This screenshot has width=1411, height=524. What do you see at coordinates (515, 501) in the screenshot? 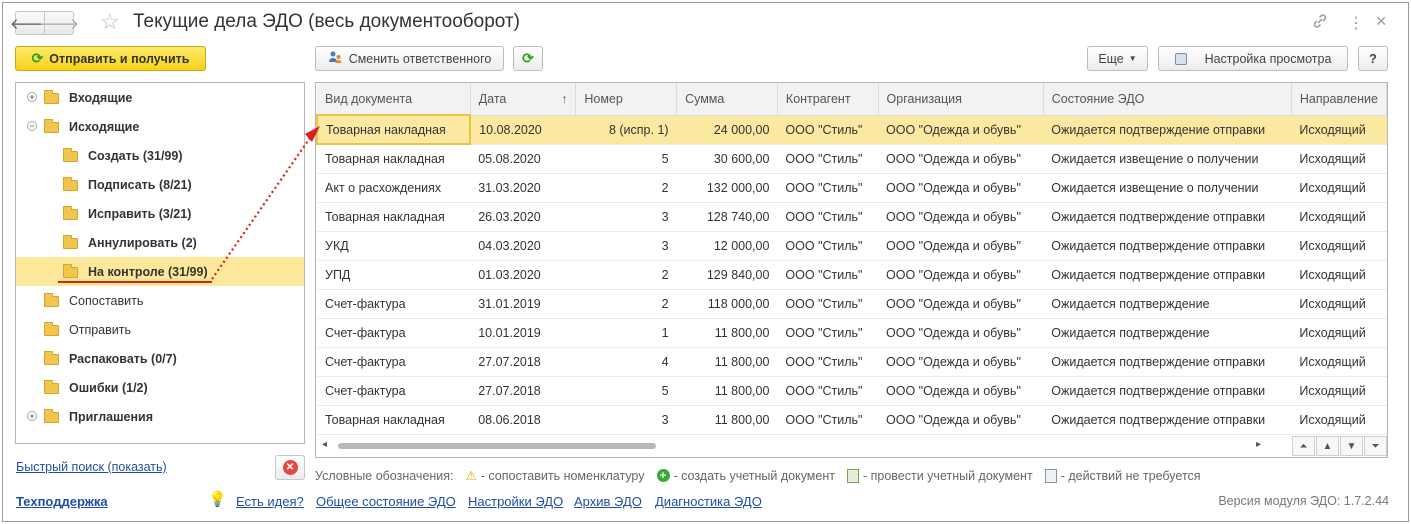
I see `edo-settings-link: Настройки ЭДО` at bounding box center [515, 501].